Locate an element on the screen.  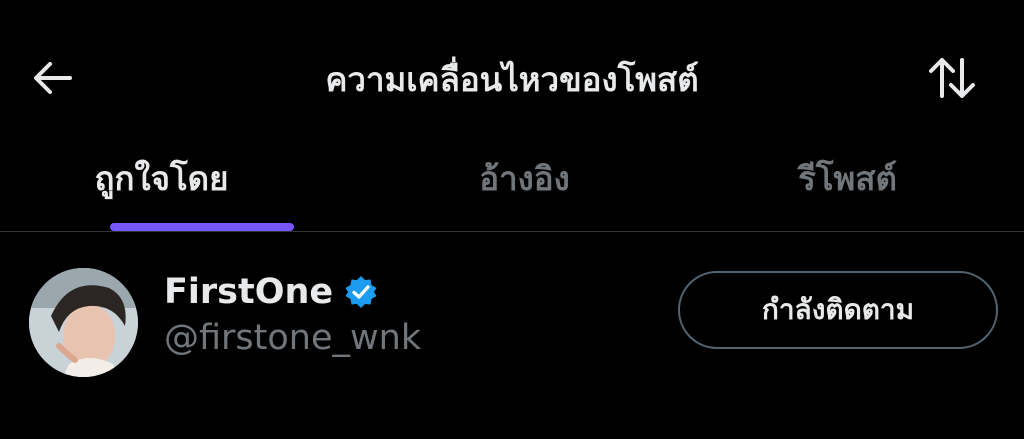
sort-arrows-icon is located at coordinates (952, 78).